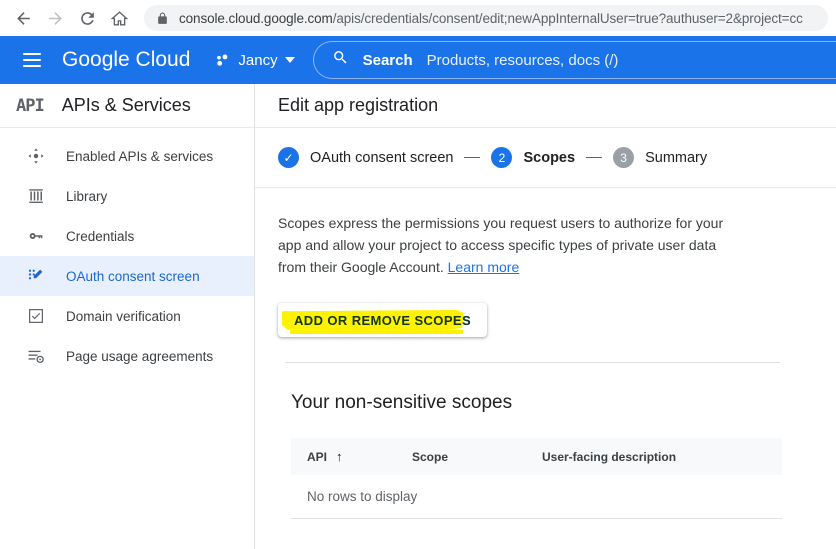 This screenshot has width=836, height=549. I want to click on sidebar-title: APIs & Services, so click(126, 105).